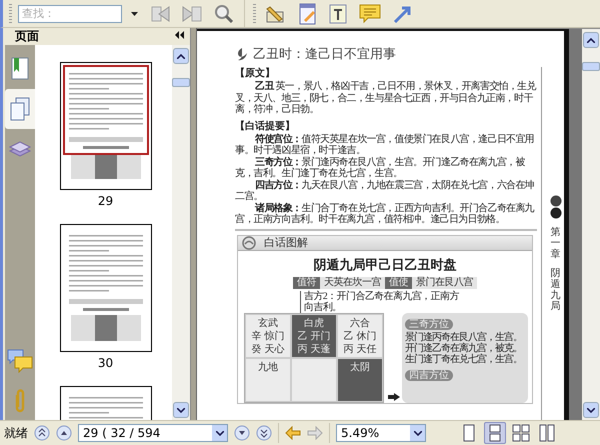 The image size is (600, 445). Describe the element at coordinates (268, 323) in the screenshot. I see `palace-name: 玄武` at that location.